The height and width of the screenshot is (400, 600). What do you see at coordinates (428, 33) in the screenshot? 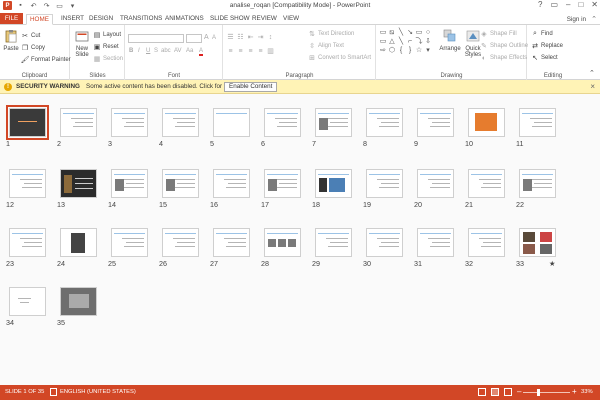
I see `shape-gallery-item: ○` at bounding box center [428, 33].